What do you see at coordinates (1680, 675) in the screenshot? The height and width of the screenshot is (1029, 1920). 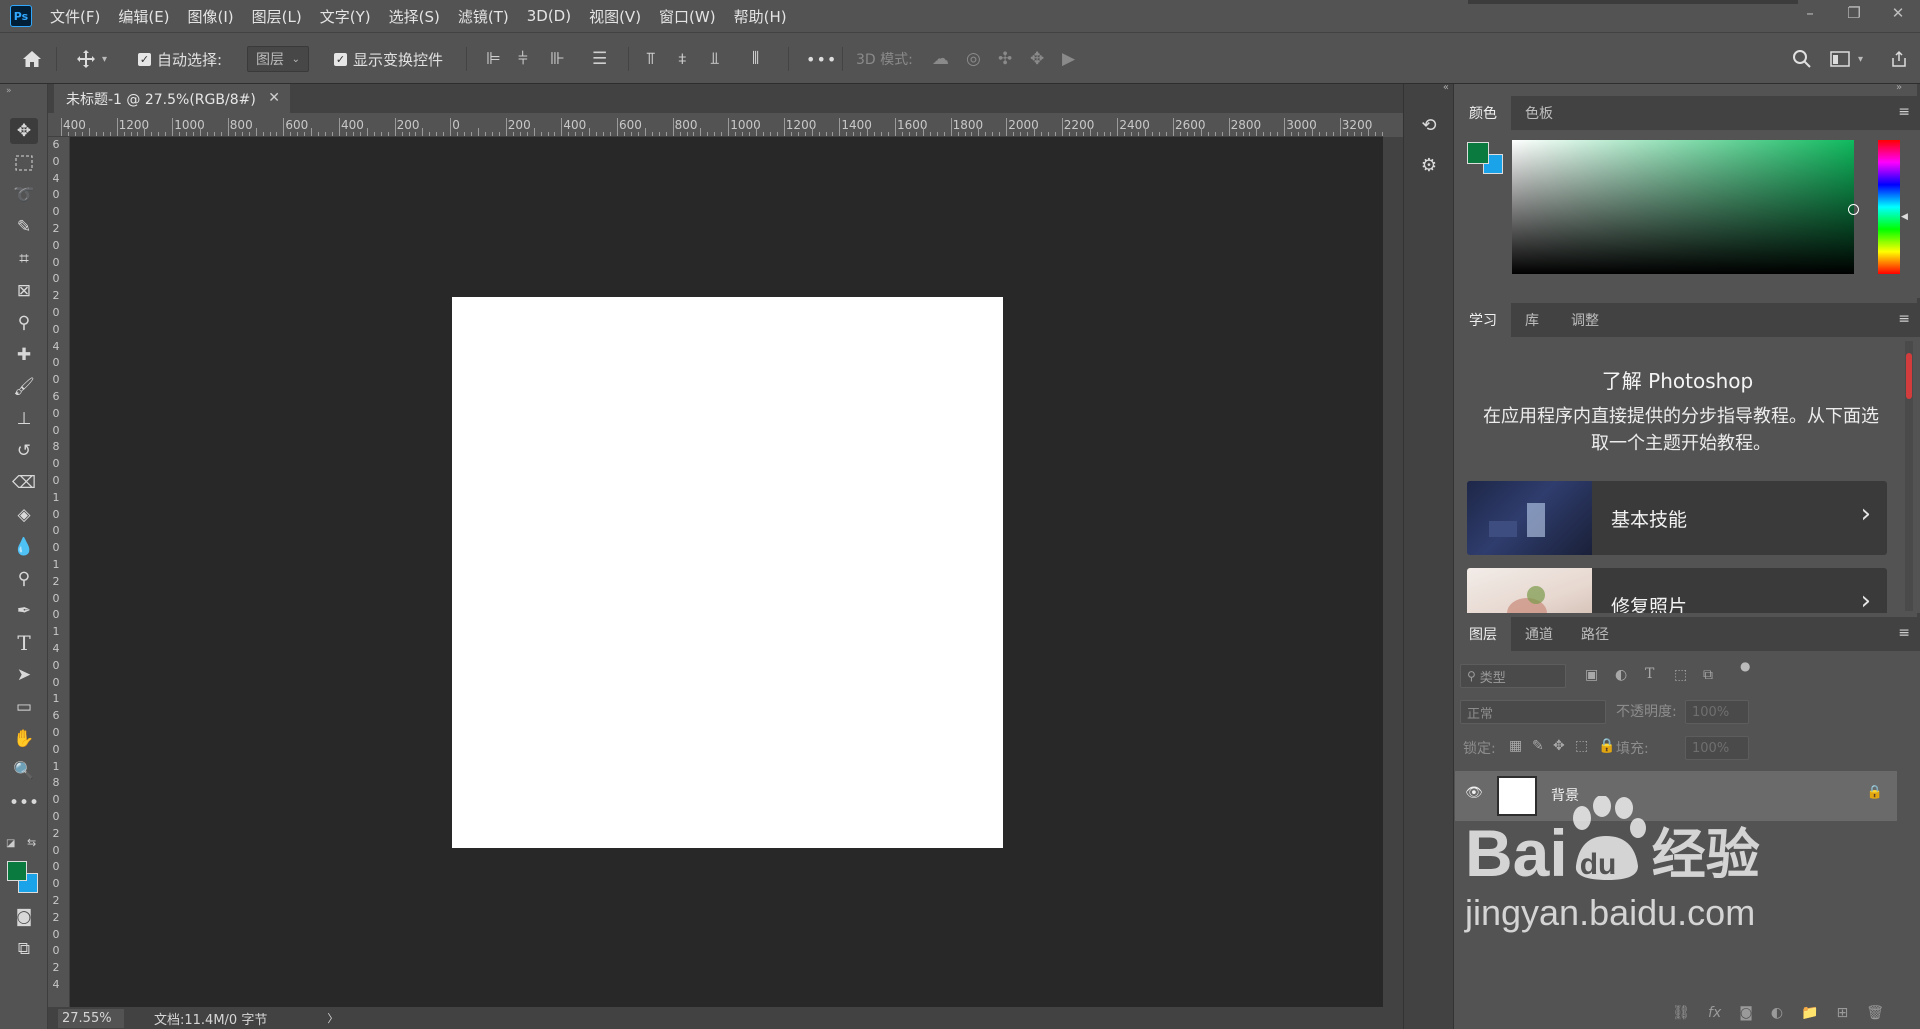 I see `filter-shape-icon: ⬚` at bounding box center [1680, 675].